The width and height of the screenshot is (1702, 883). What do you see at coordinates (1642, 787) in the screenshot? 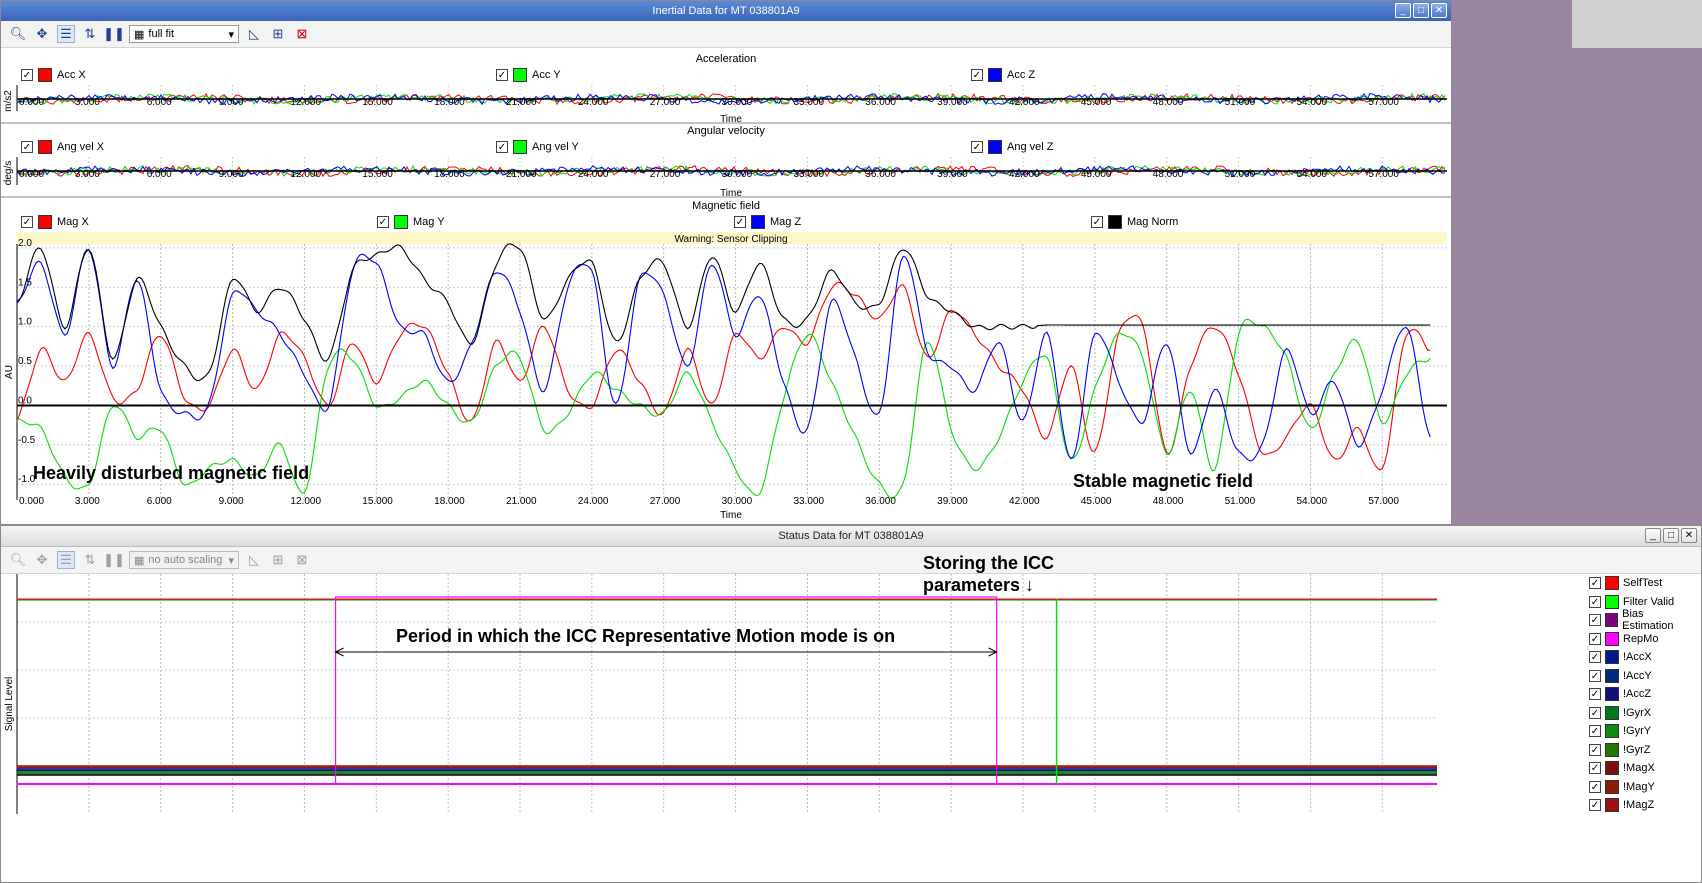
I see `status-legend-item: ✓ !MagY` at bounding box center [1642, 787].